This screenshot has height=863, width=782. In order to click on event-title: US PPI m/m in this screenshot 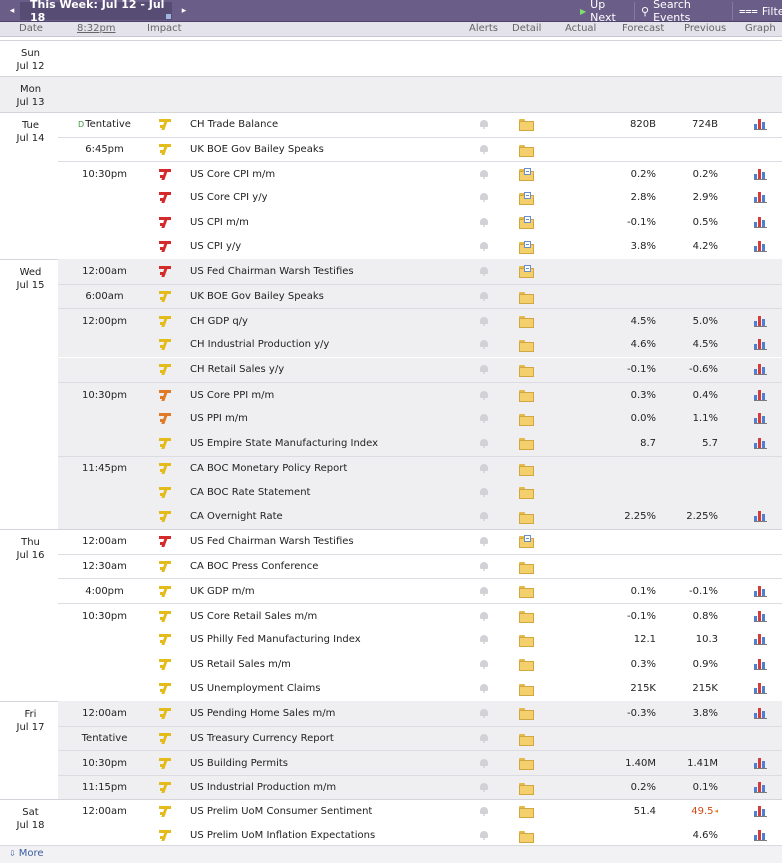, I will do `click(340, 419)`.